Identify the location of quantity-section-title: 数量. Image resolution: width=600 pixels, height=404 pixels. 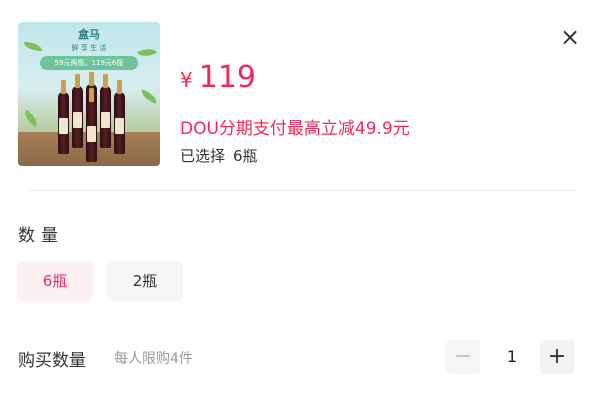
(41, 236).